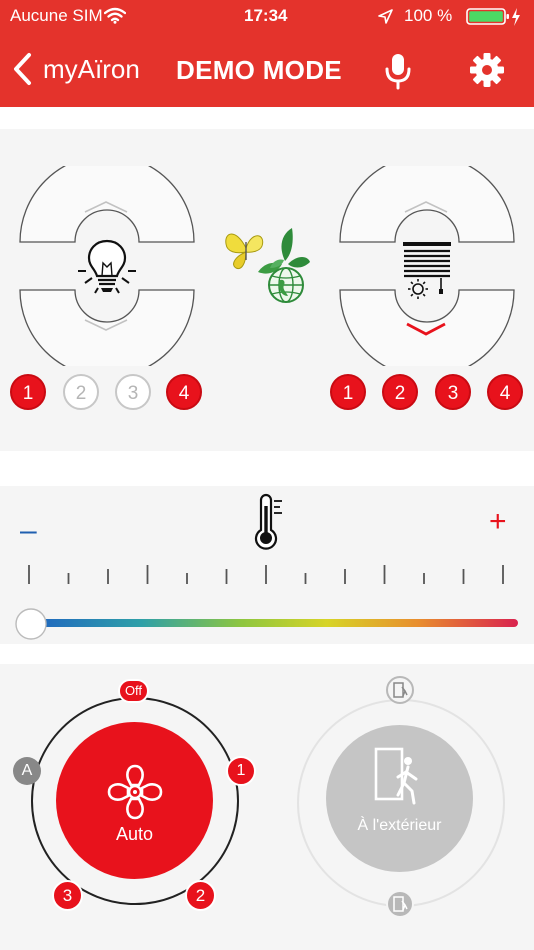  What do you see at coordinates (91, 69) in the screenshot?
I see `back-label: myAïron` at bounding box center [91, 69].